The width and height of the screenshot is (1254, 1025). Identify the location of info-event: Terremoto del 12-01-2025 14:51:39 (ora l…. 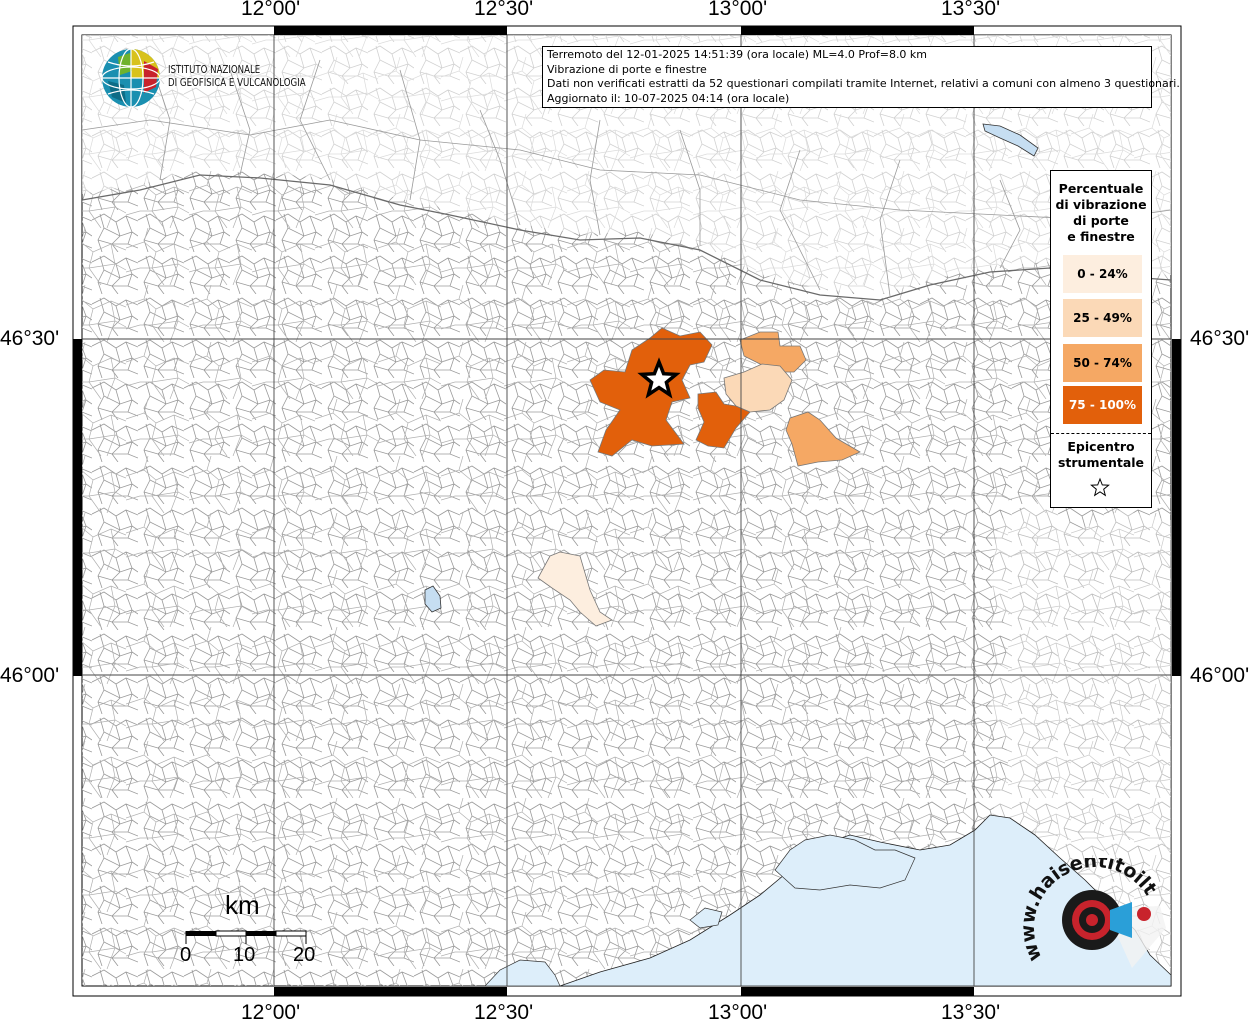
(737, 54).